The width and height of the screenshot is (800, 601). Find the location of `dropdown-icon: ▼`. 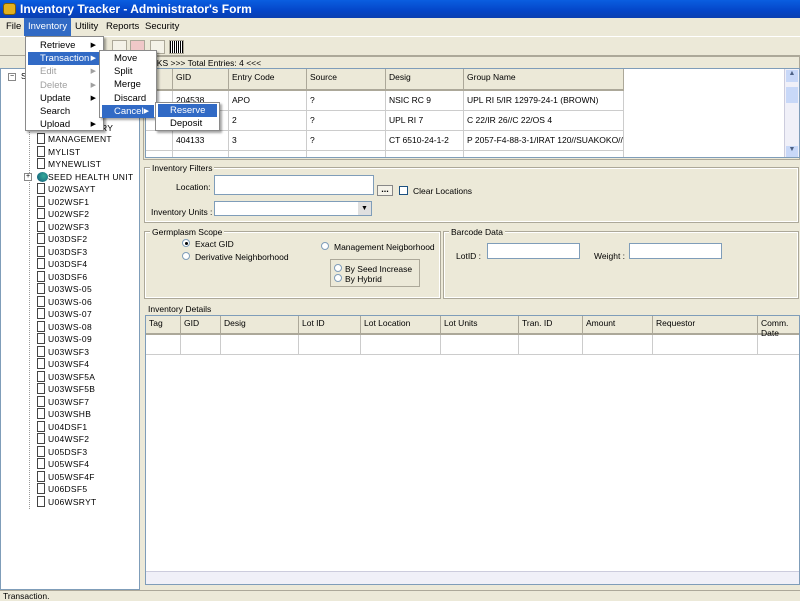

dropdown-icon: ▼ is located at coordinates (364, 208).